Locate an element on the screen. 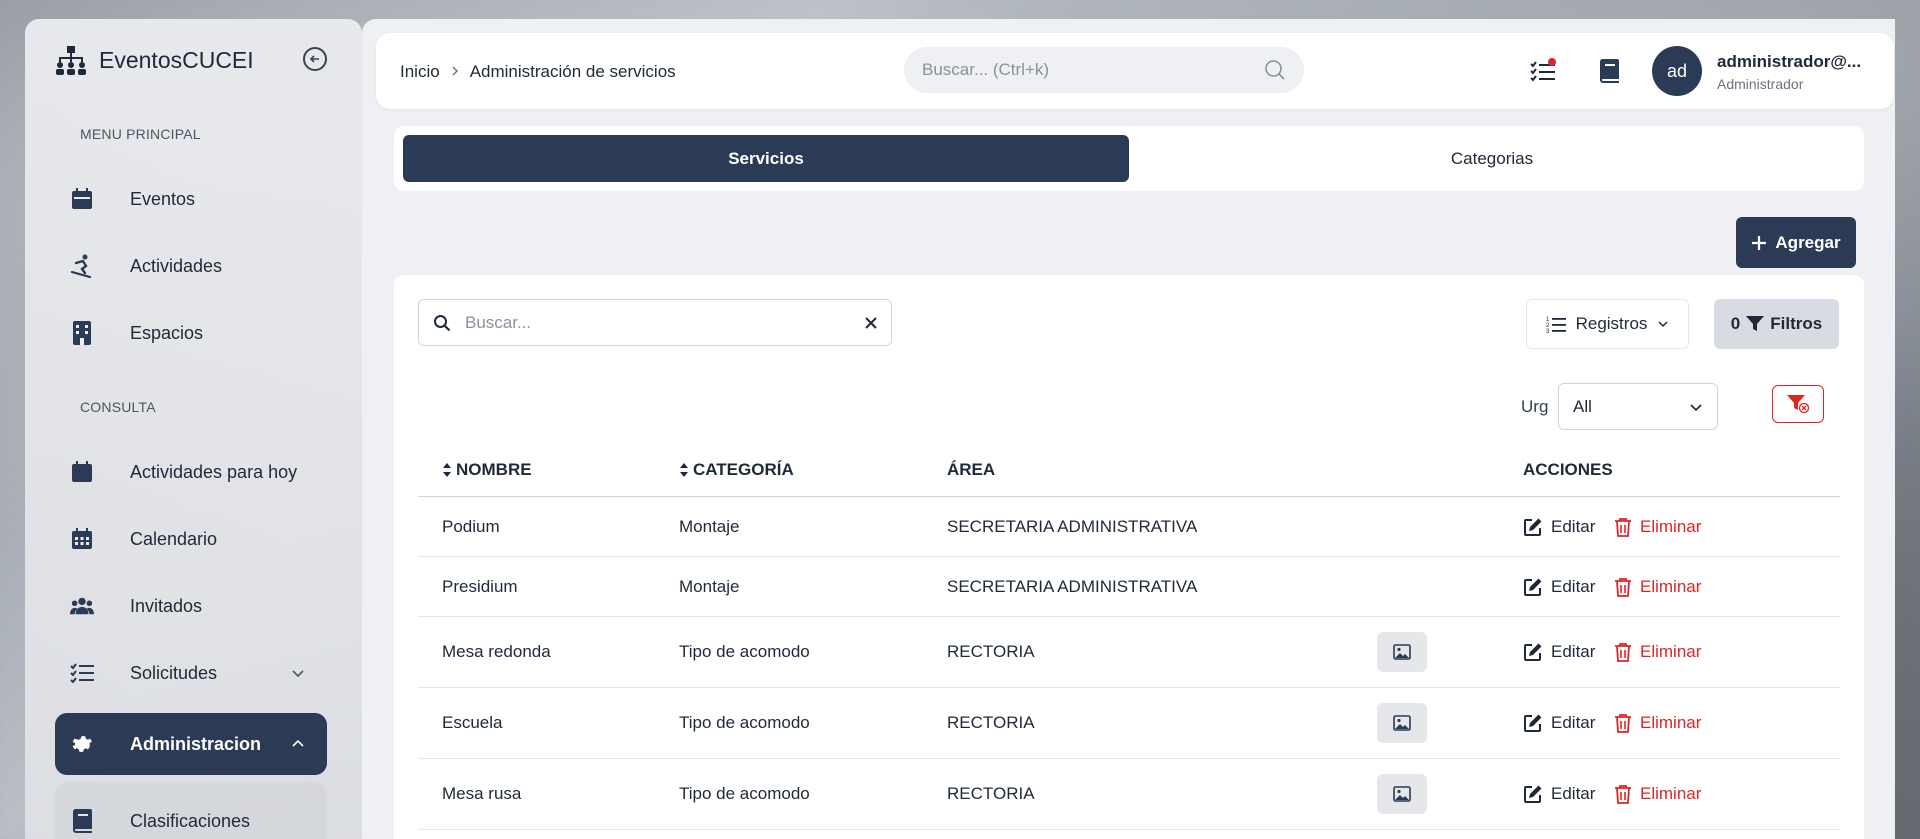 The height and width of the screenshot is (839, 1920). sidebar-item-invitados: Invitados is located at coordinates (191, 606).